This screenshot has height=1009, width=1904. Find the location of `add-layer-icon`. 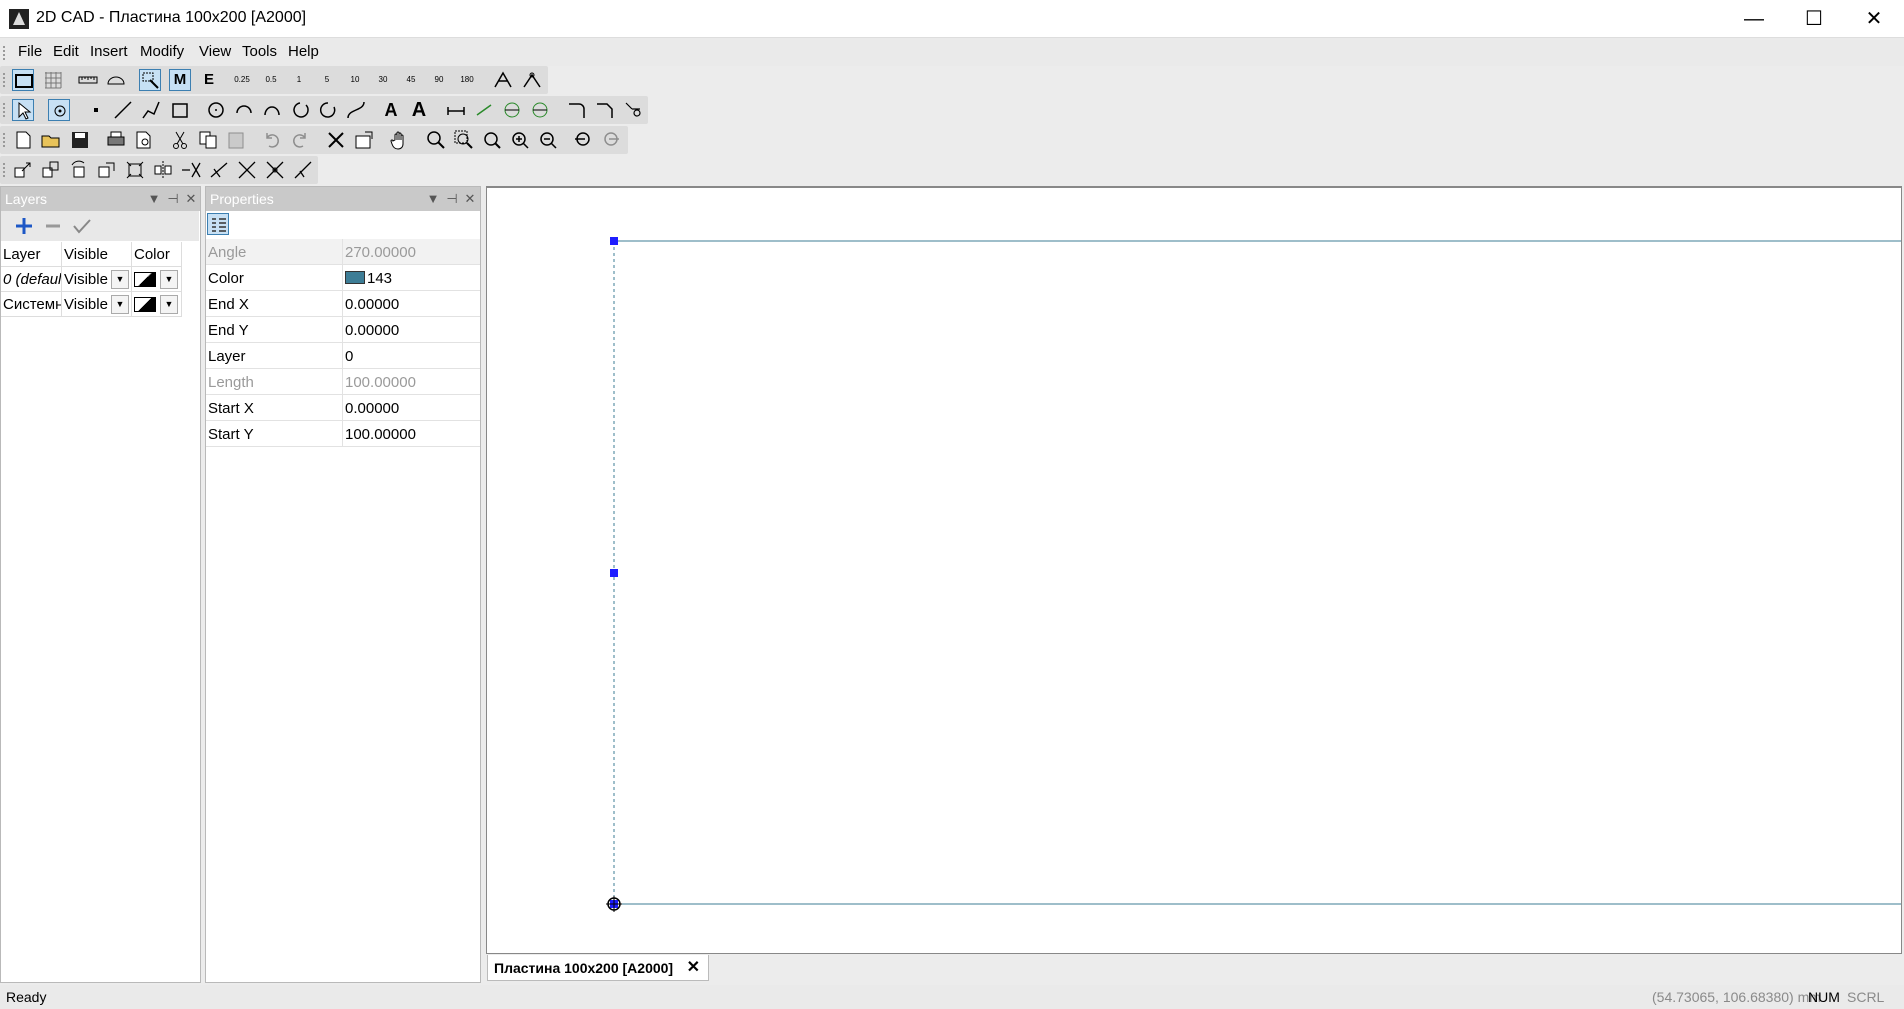

add-layer-icon is located at coordinates (24, 226).